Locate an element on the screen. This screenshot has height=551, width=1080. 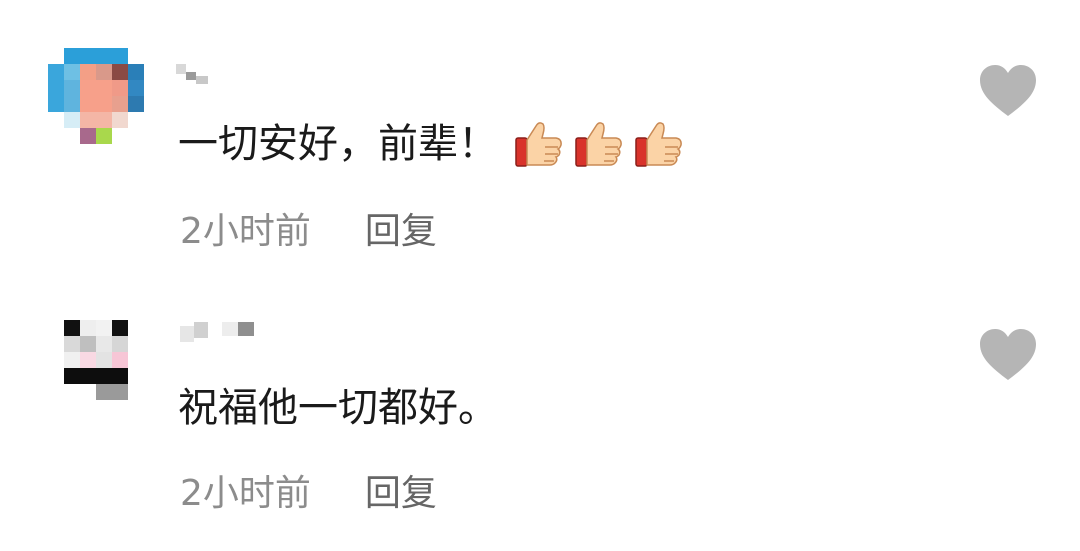
comment-text: 祝福他一切都好。 is located at coordinates (338, 408).